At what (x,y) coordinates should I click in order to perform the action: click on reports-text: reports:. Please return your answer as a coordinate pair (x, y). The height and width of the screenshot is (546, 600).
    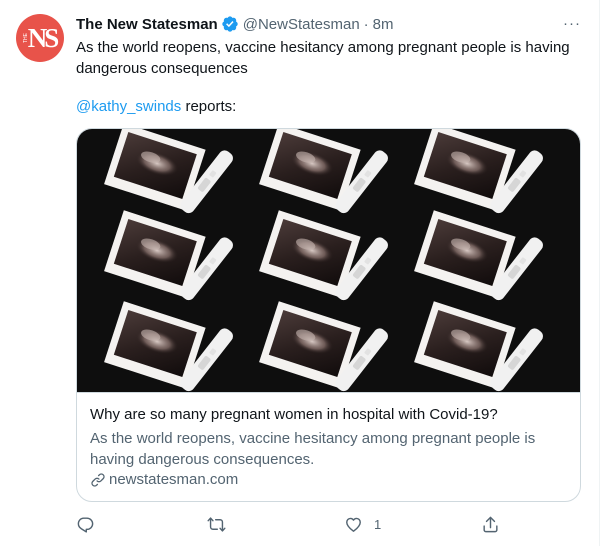
    Looking at the image, I should click on (209, 106).